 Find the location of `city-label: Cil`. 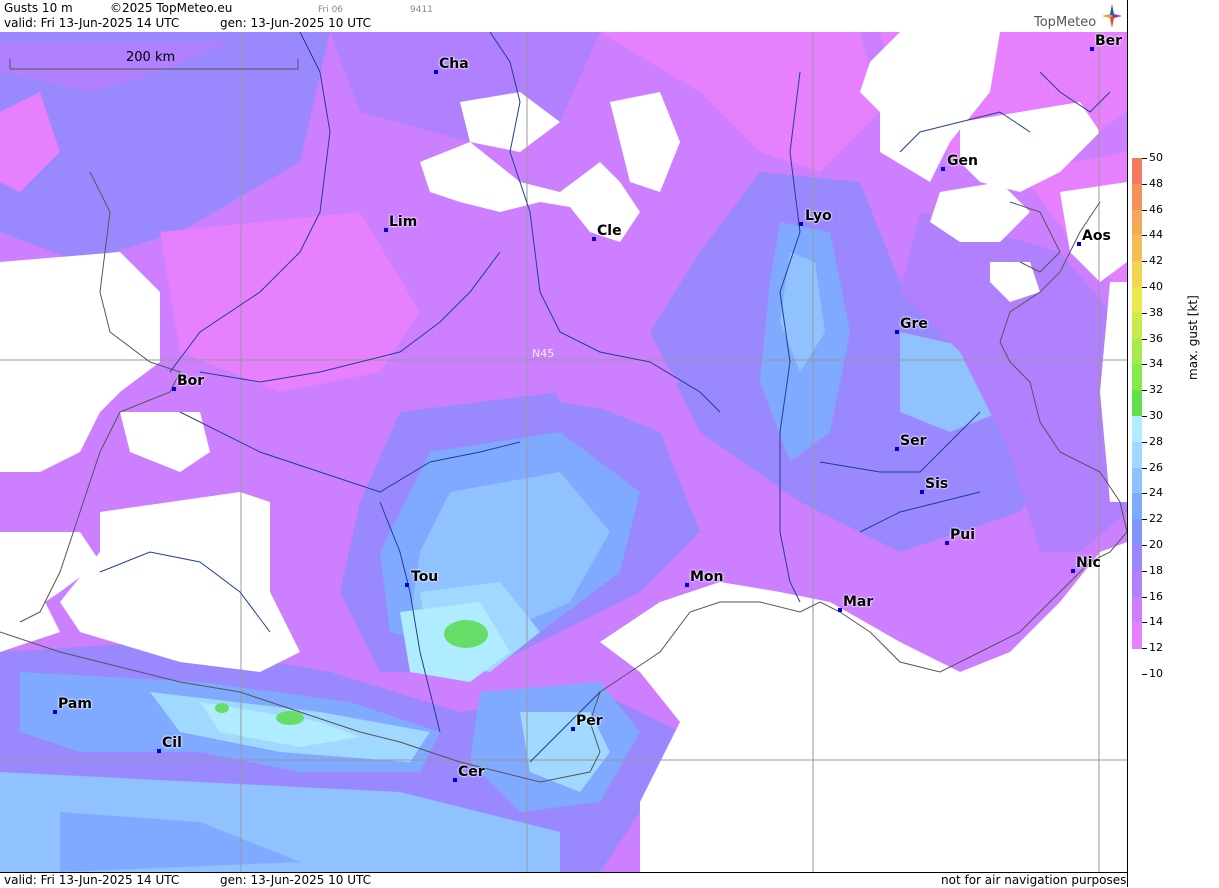

city-label: Cil is located at coordinates (172, 743).